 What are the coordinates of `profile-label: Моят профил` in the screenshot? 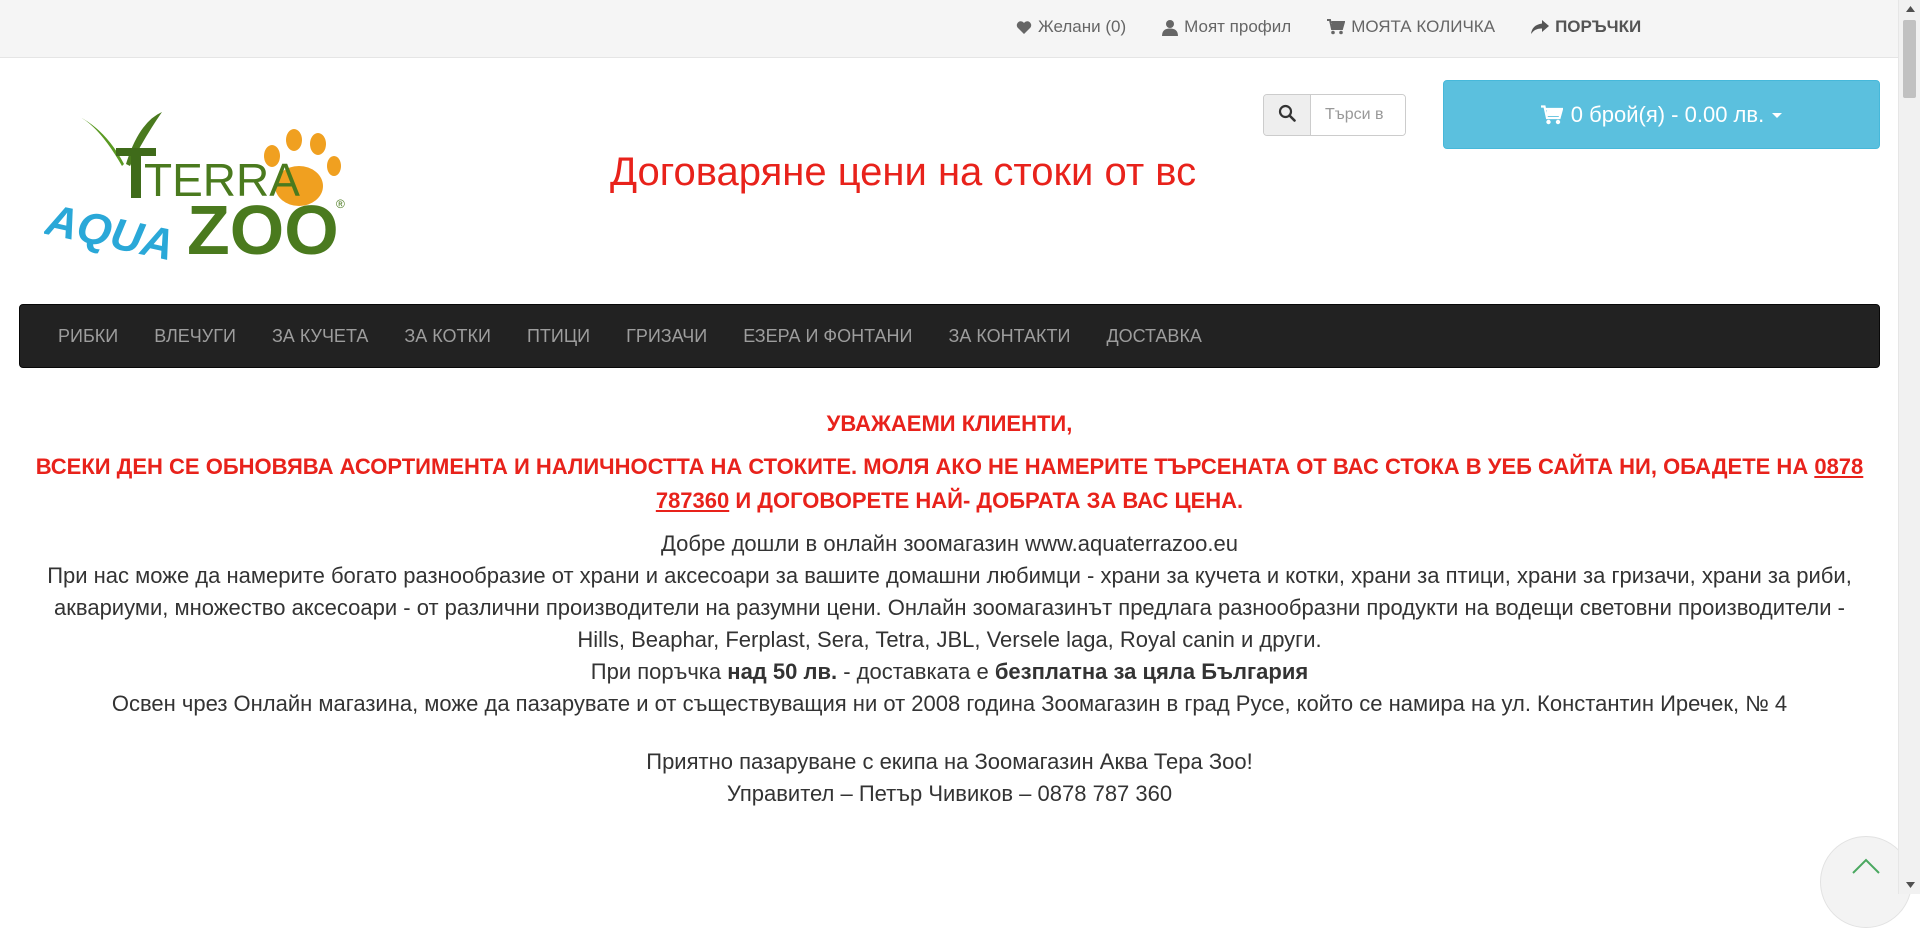 It's located at (1238, 26).